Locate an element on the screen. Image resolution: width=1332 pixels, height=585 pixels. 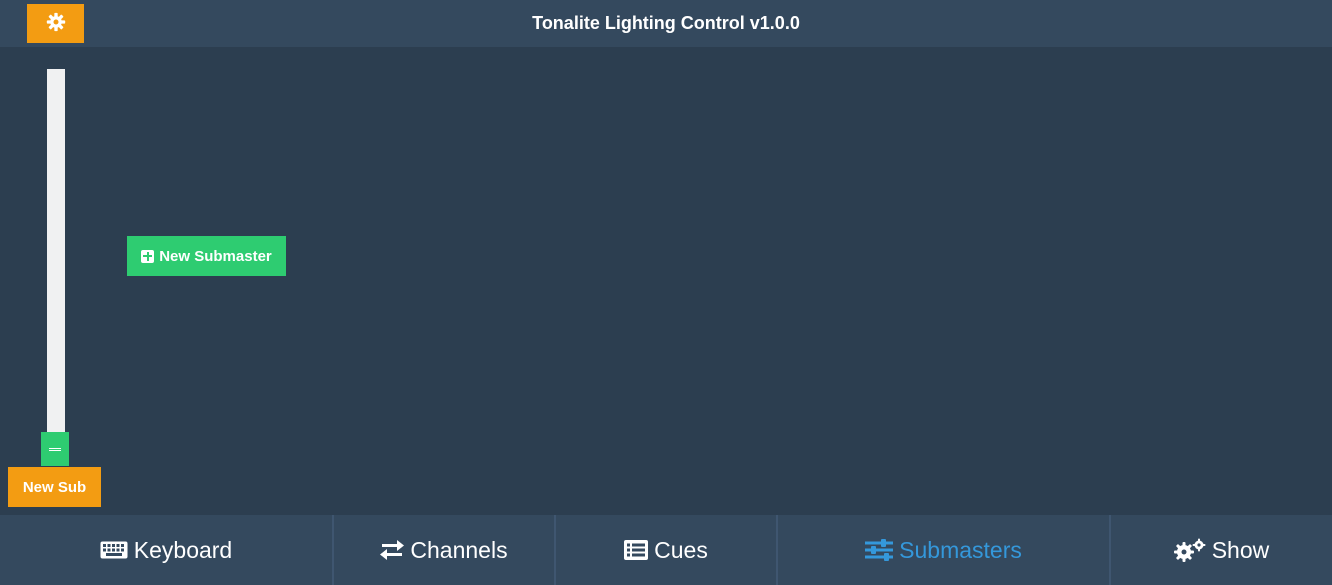
new-submaster-label: New Submaster is located at coordinates (215, 256).